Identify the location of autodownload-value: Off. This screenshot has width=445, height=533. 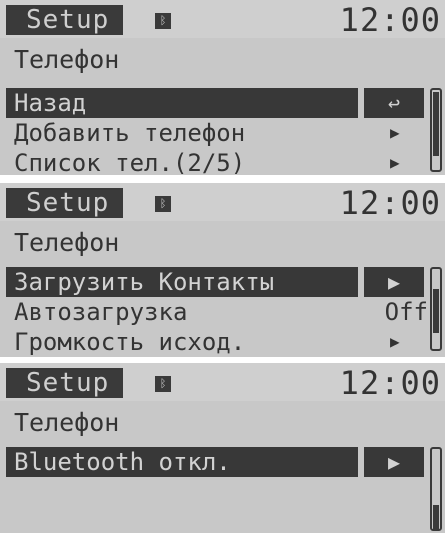
(406, 312).